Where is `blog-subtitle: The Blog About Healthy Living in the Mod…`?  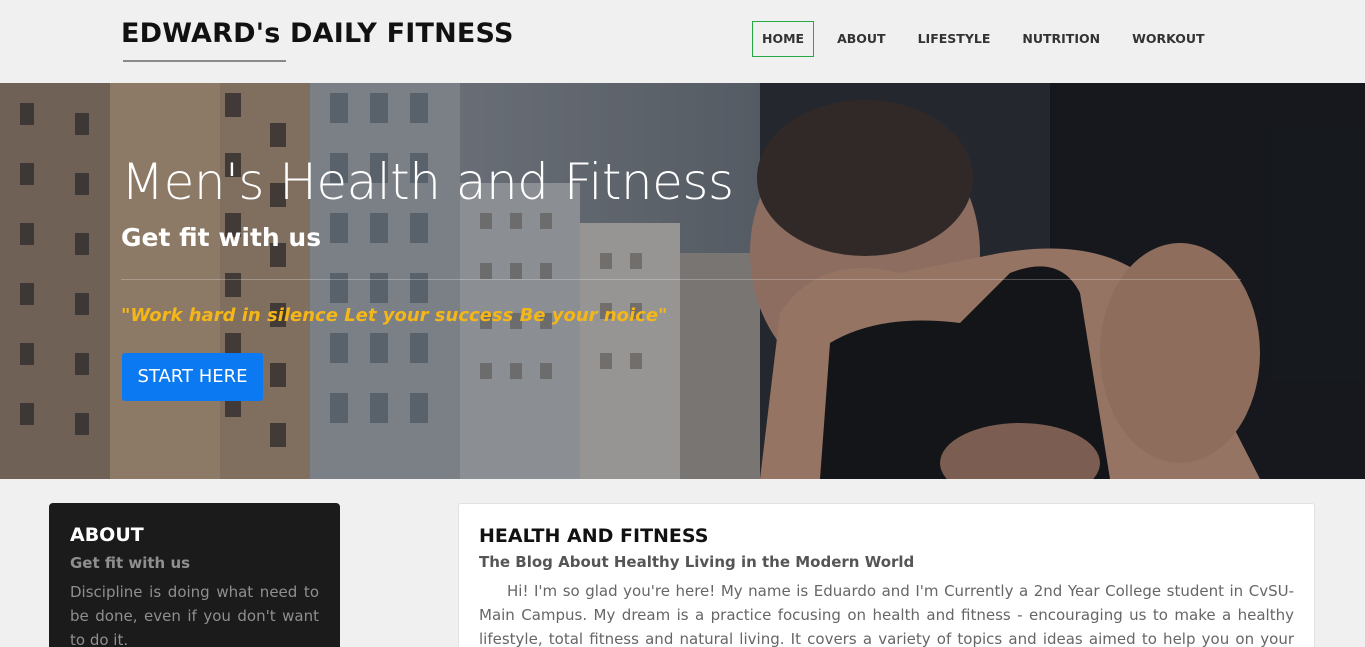
blog-subtitle: The Blog About Healthy Living in the Mod… is located at coordinates (697, 562).